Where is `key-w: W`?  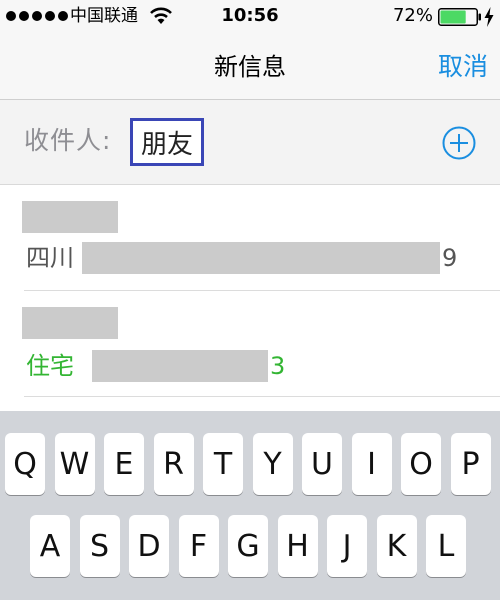
key-w: W is located at coordinates (74, 464).